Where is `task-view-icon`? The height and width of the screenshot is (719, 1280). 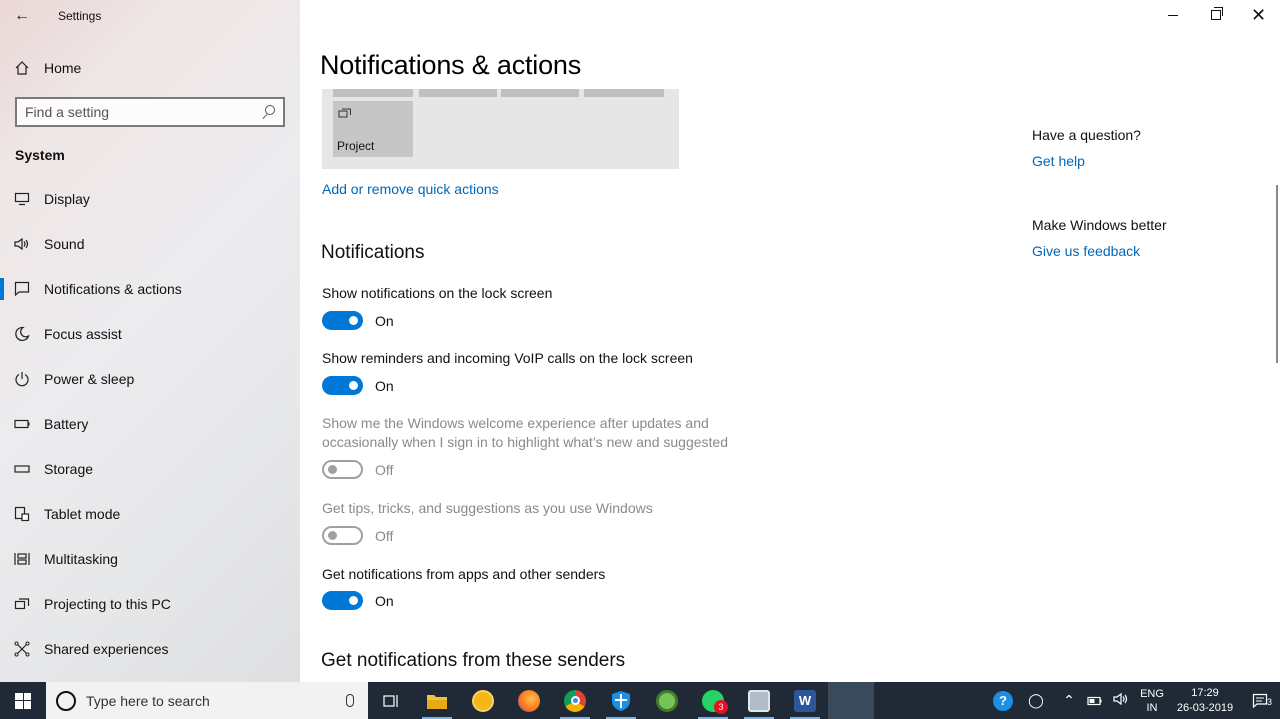 task-view-icon is located at coordinates (390, 700).